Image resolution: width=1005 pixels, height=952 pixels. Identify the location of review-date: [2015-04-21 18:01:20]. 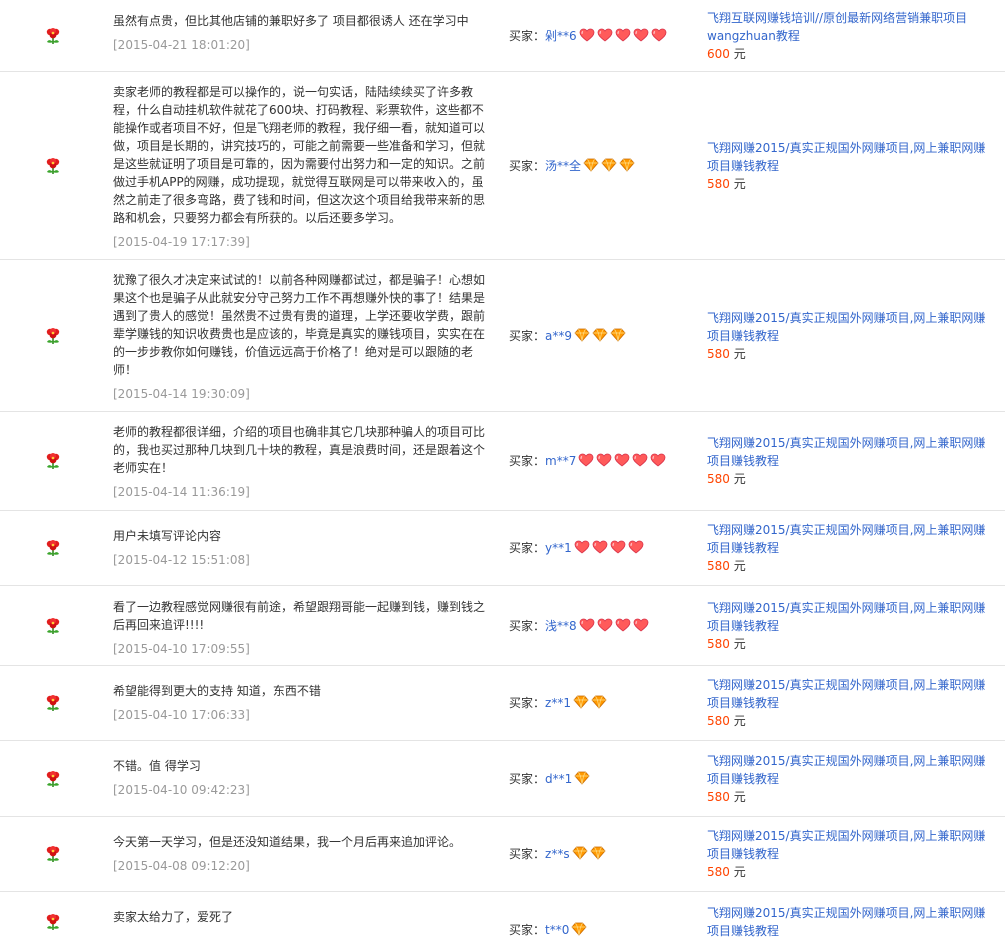
(181, 45).